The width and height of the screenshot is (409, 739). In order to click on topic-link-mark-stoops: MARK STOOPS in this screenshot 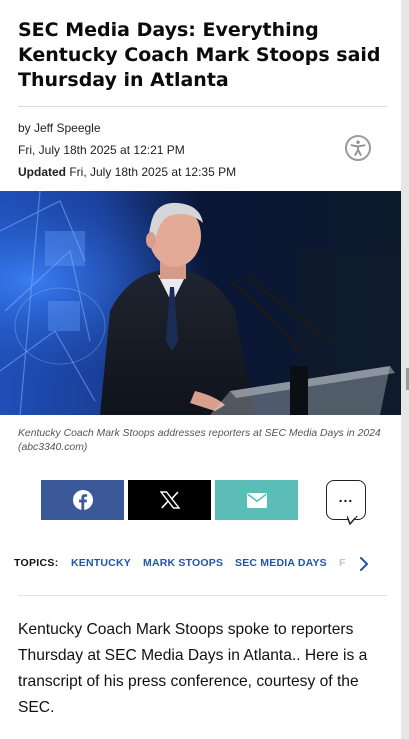, I will do `click(183, 563)`.